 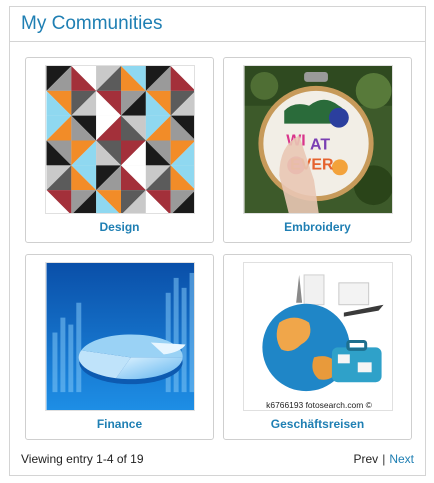 I want to click on pager: Prev | Next, so click(x=384, y=459).